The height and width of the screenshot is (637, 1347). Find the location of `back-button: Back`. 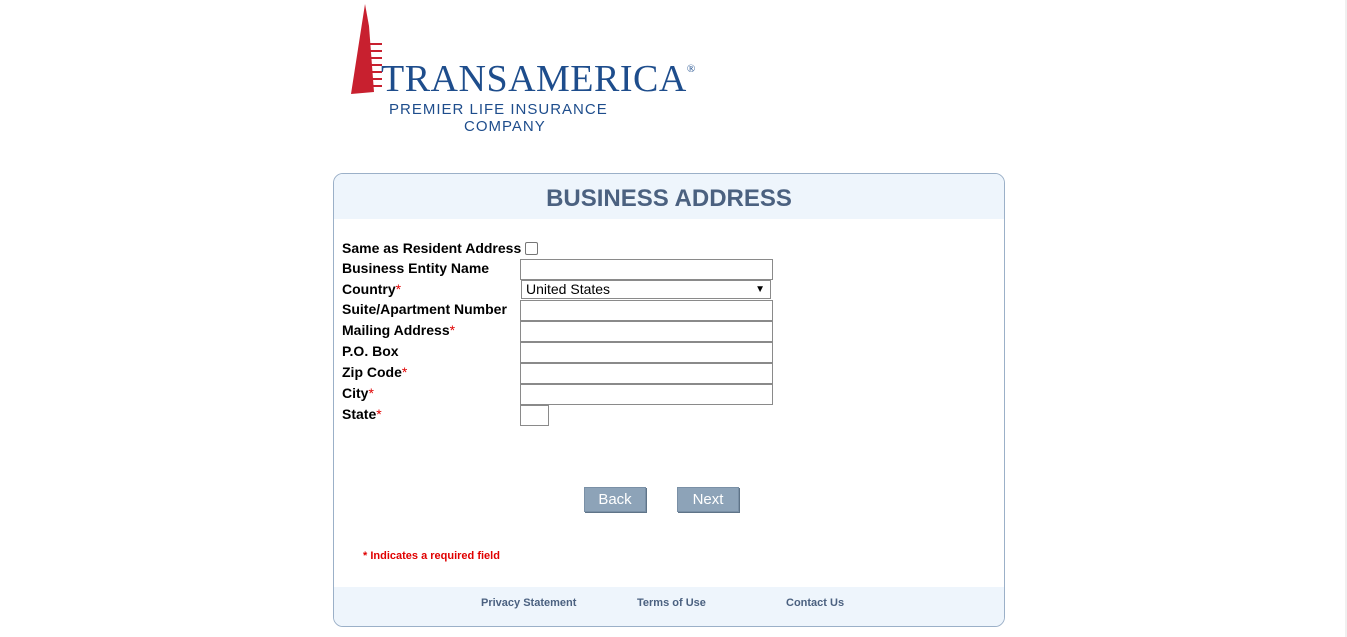

back-button: Back is located at coordinates (615, 499).